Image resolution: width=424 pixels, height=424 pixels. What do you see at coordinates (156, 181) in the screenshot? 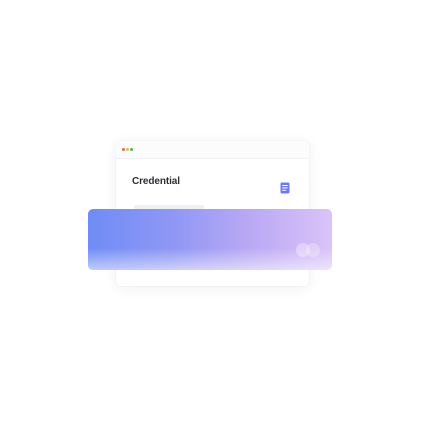
I see `credential-title: Credential` at bounding box center [156, 181].